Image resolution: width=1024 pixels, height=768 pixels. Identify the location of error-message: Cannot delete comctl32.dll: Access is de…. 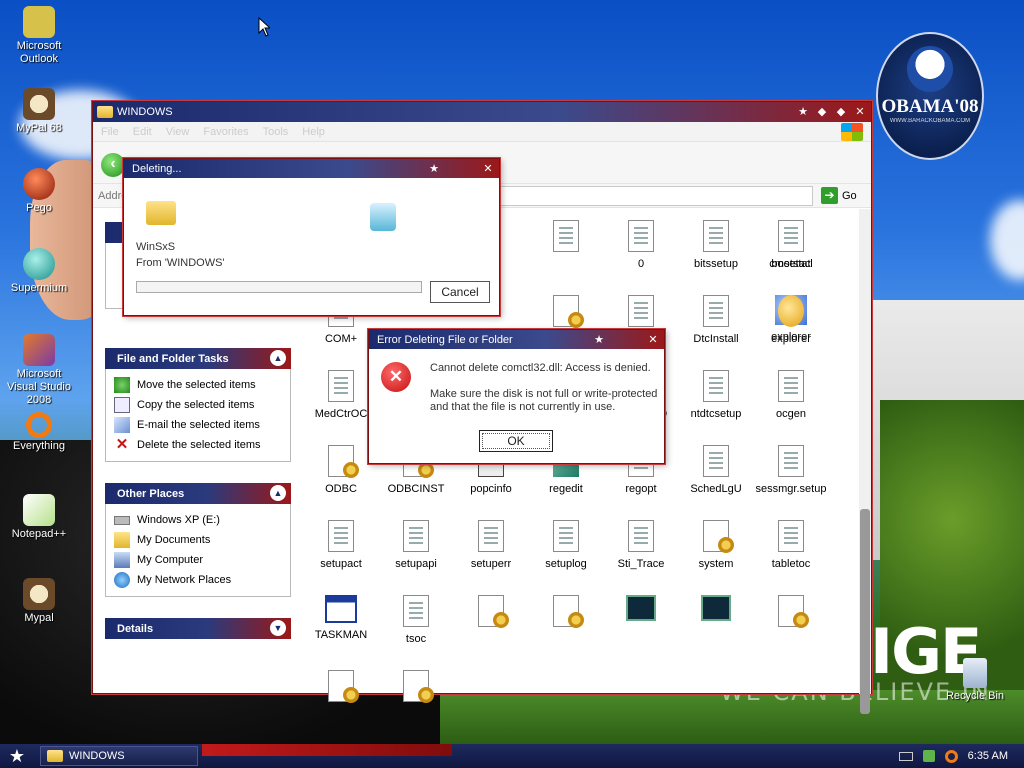
(540, 368).